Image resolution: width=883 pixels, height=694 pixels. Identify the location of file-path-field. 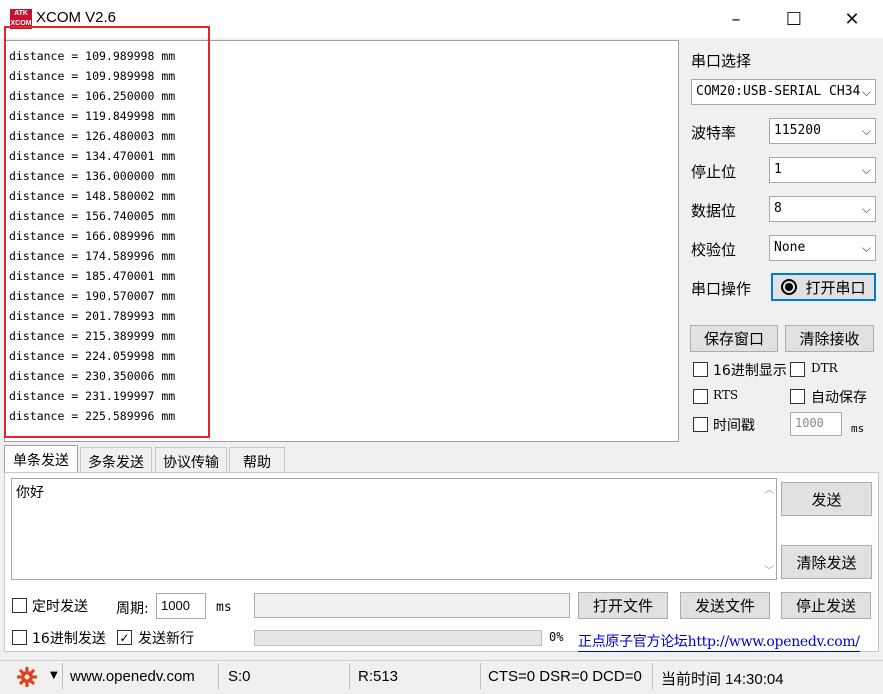
(412, 605).